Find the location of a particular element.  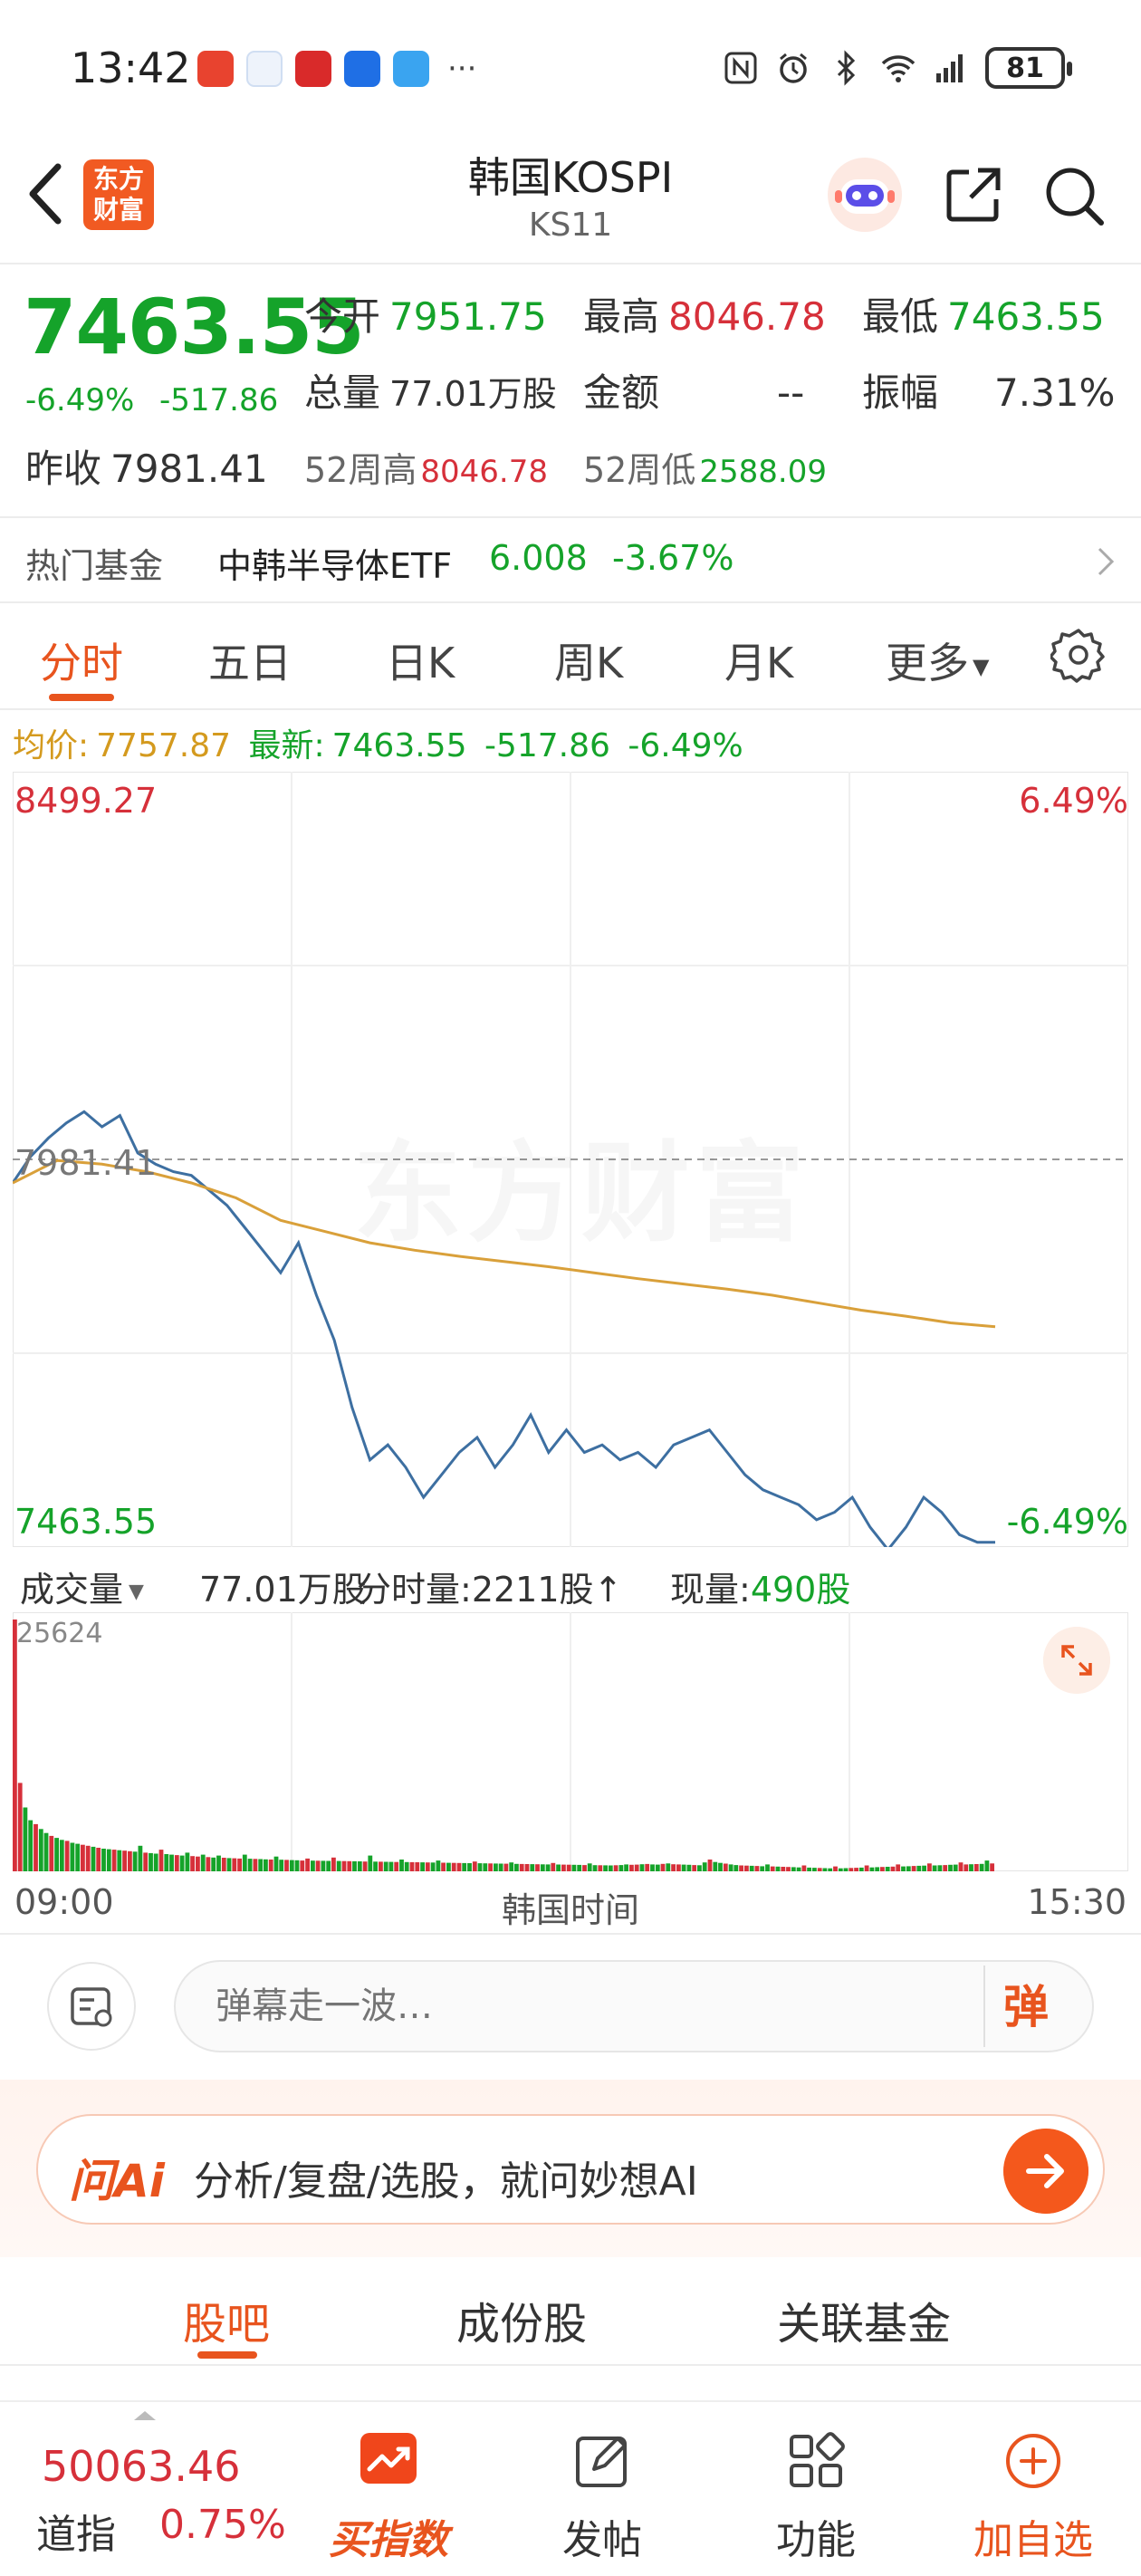

arrow-right-icon is located at coordinates (1046, 2171).